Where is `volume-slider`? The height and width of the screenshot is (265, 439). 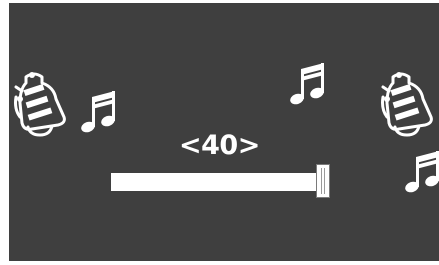 volume-slider is located at coordinates (222, 182).